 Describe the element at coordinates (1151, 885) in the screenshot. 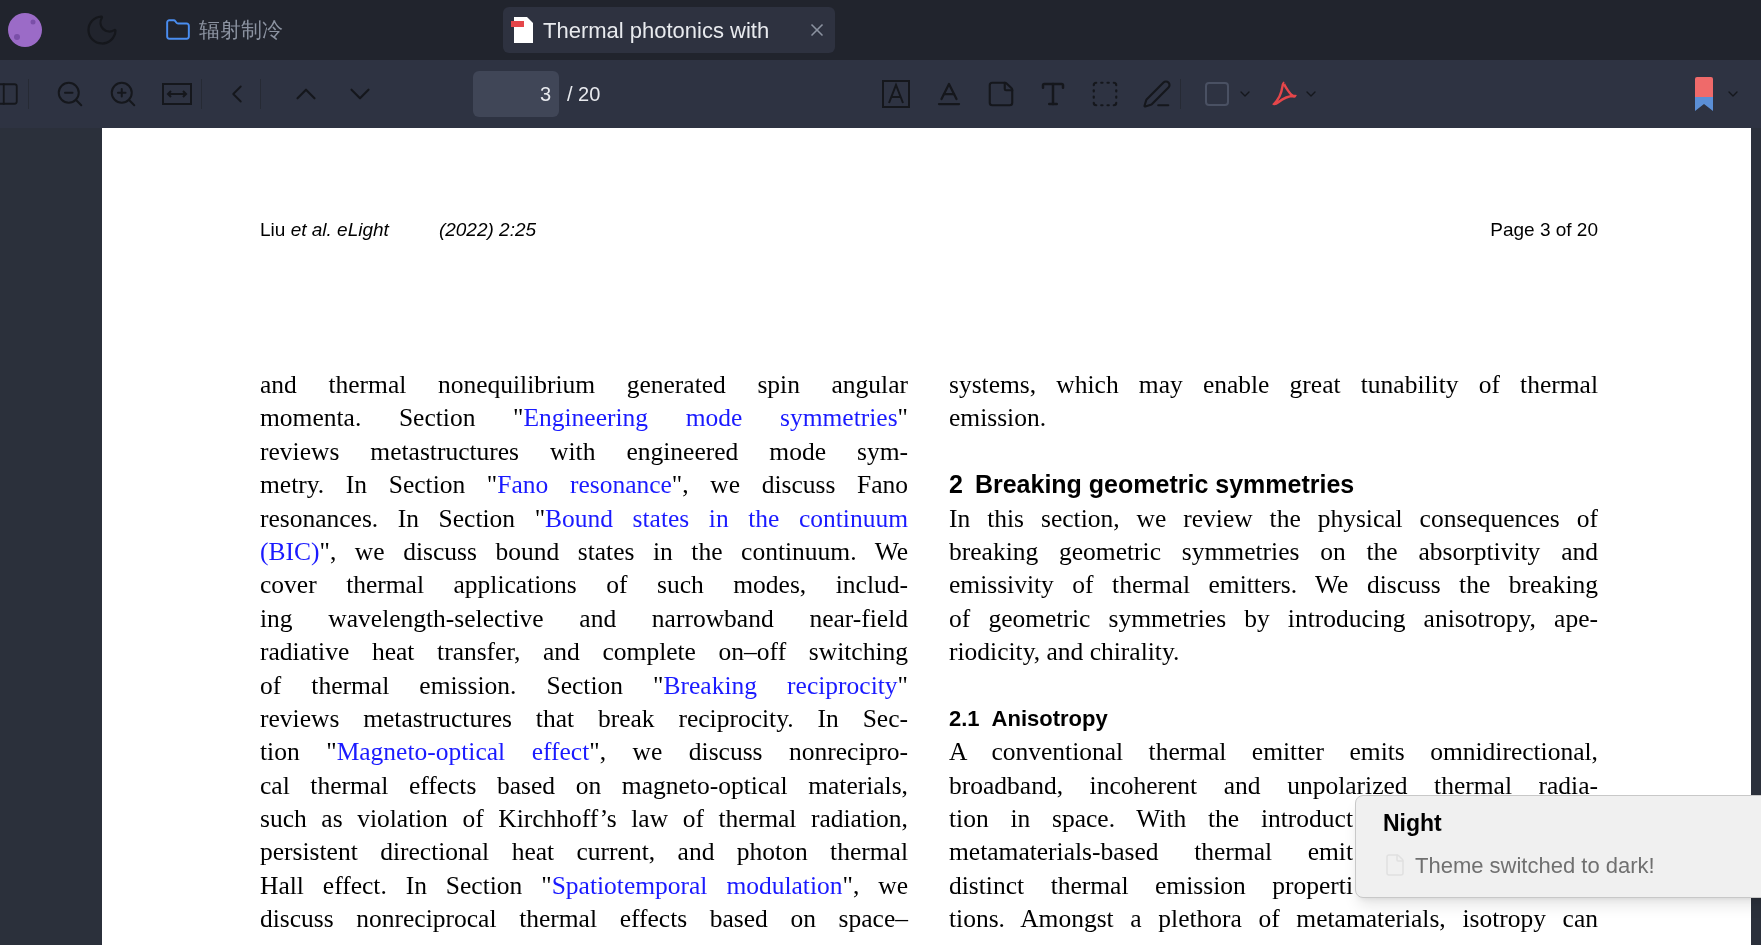

I see `text-line: distinct thermal emission properti` at that location.